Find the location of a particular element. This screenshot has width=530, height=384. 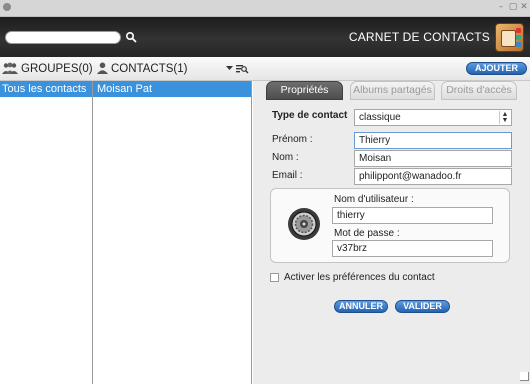

safe-lock-icon is located at coordinates (304, 224).